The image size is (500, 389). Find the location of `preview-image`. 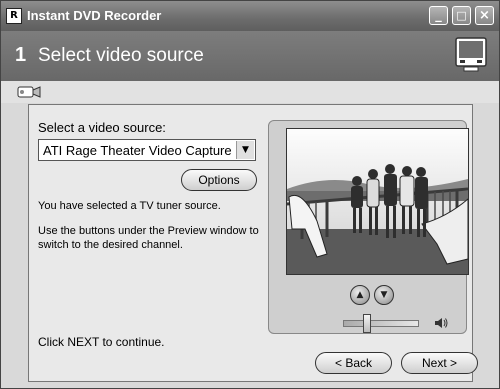

preview-image is located at coordinates (377, 201).